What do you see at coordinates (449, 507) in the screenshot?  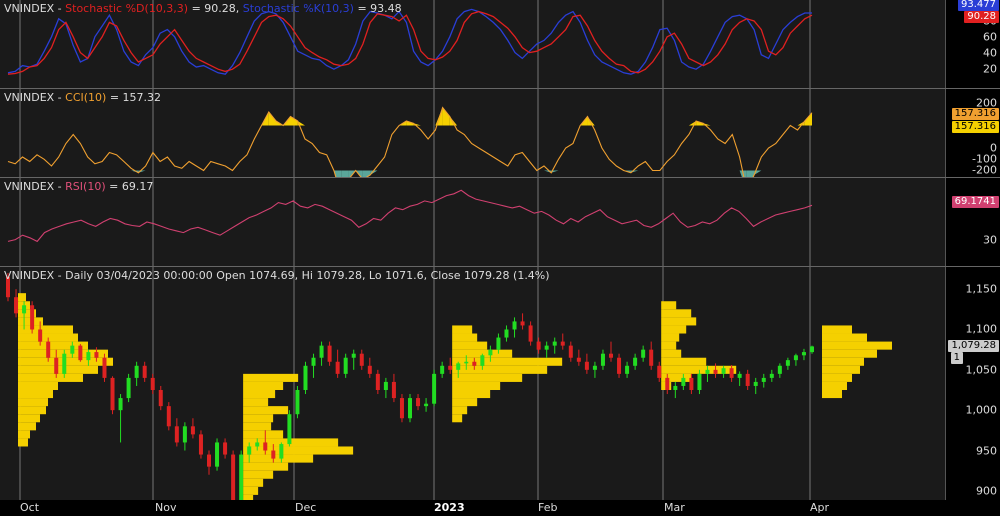 I see `x-label: 2023` at bounding box center [449, 507].